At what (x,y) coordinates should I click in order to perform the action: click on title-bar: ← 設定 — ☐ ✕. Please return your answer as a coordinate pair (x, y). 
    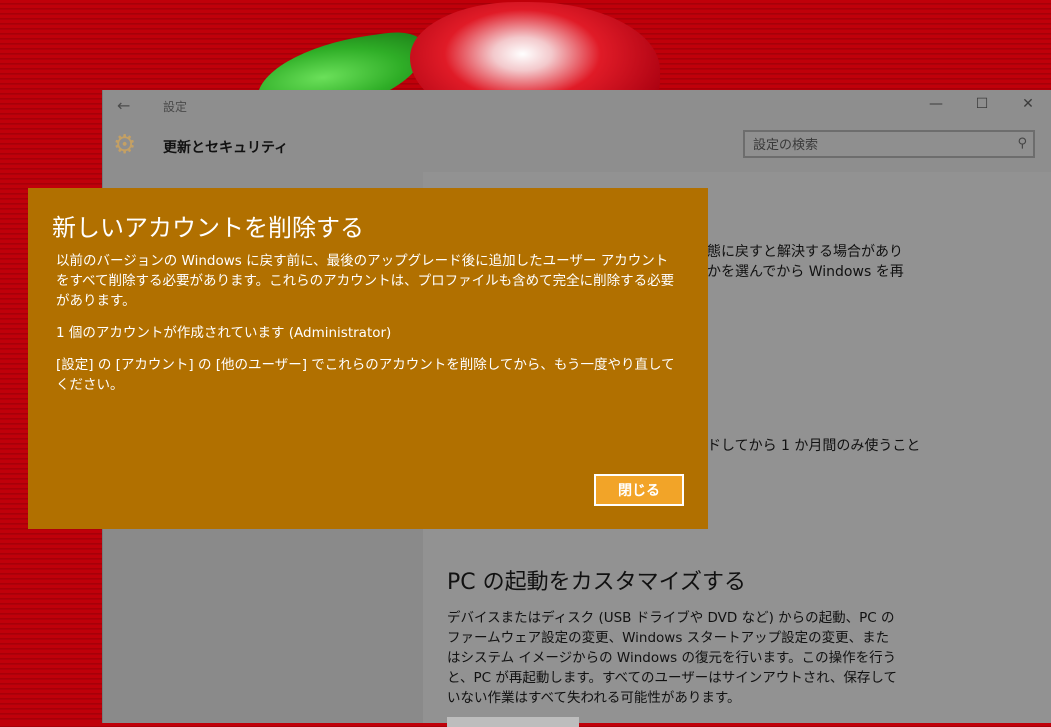
    Looking at the image, I should click on (577, 106).